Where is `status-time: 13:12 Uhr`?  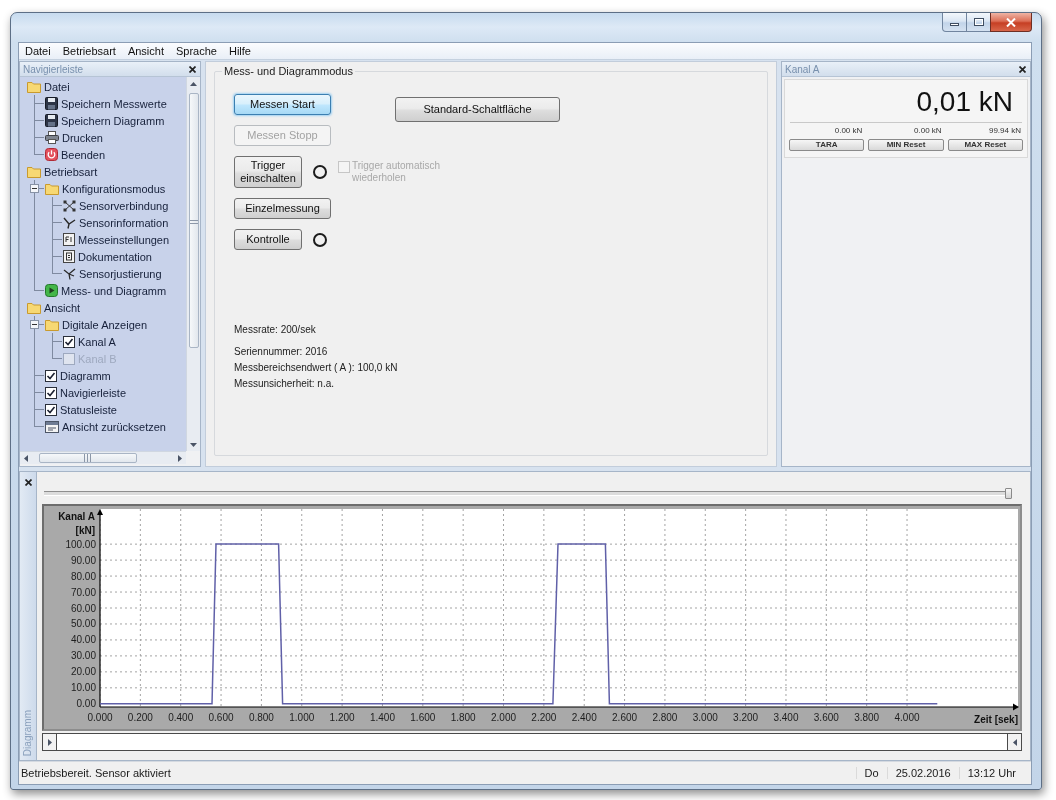
status-time: 13:12 Uhr is located at coordinates (991, 773).